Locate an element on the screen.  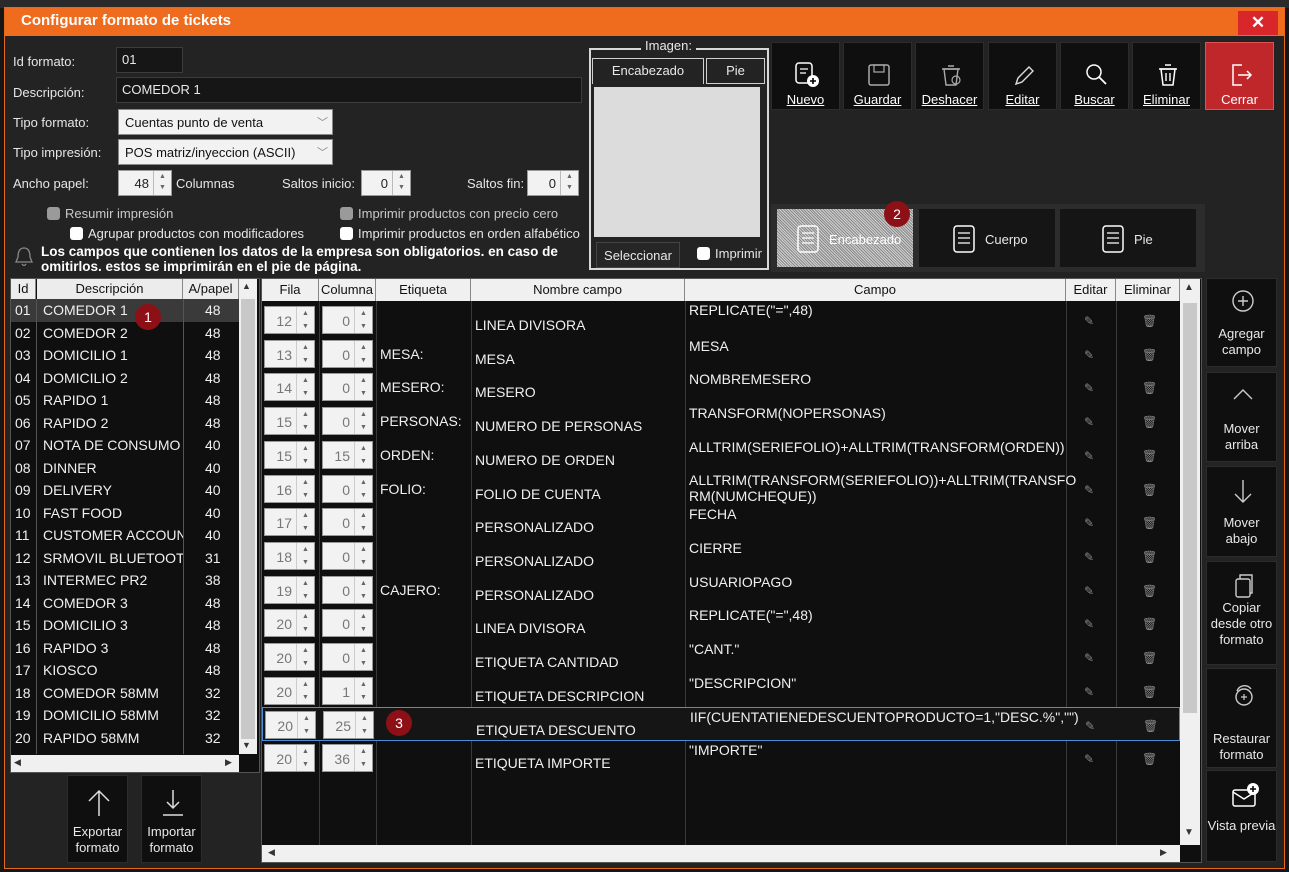
precio-cero-checkbox: Imprimir productos con precio cero is located at coordinates (449, 213).